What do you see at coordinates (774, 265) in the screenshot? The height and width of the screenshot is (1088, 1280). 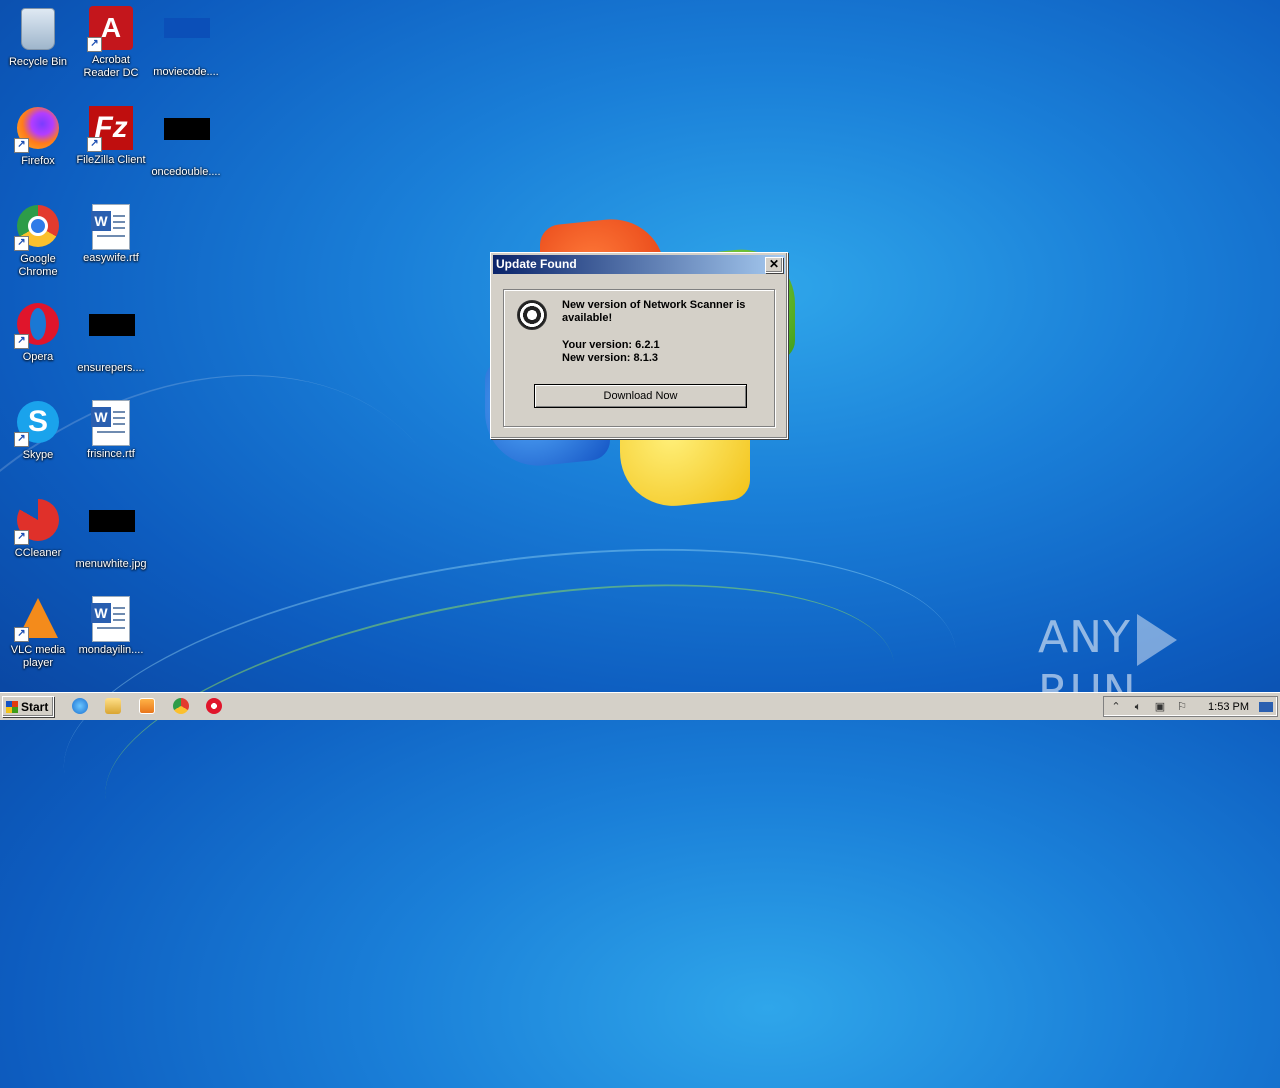 I see `close-button: ✕` at bounding box center [774, 265].